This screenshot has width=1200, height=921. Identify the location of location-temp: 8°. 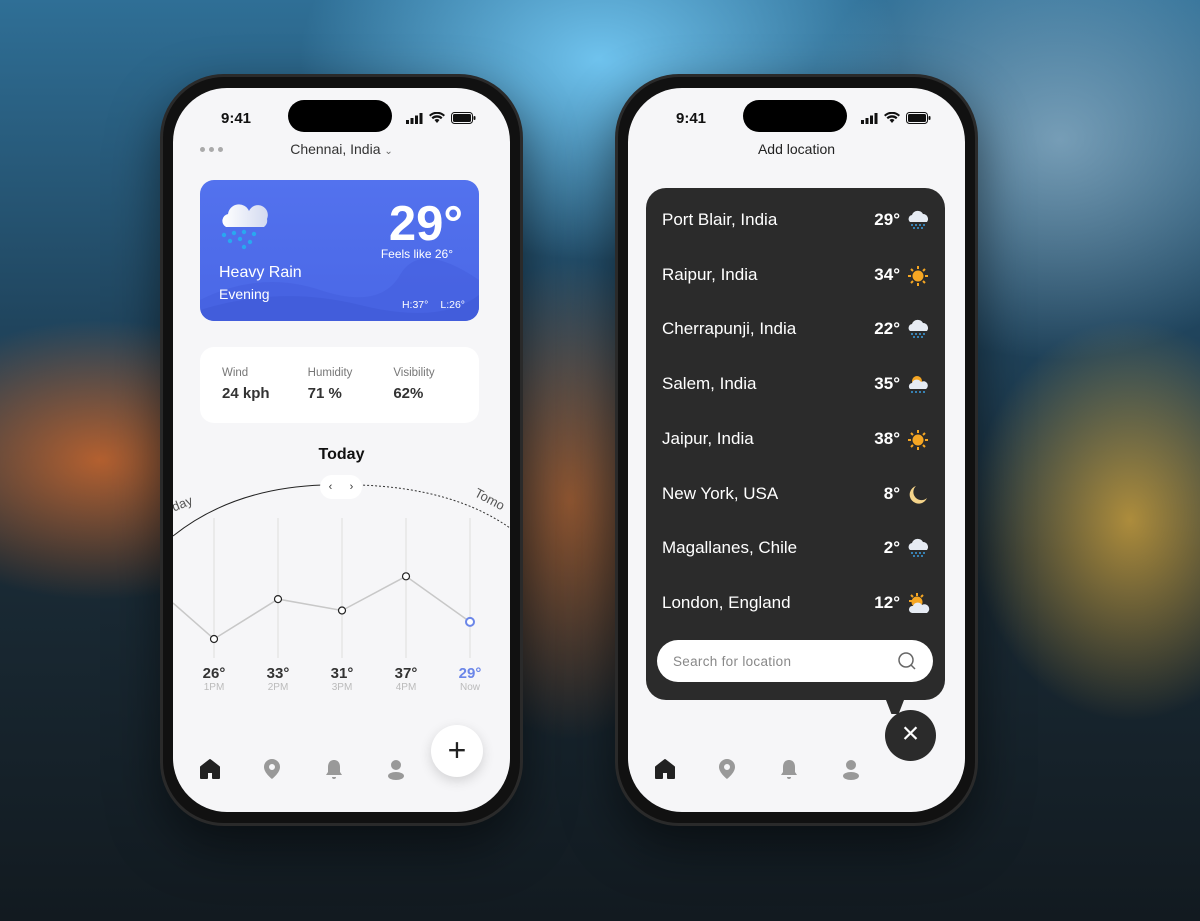
(891, 493).